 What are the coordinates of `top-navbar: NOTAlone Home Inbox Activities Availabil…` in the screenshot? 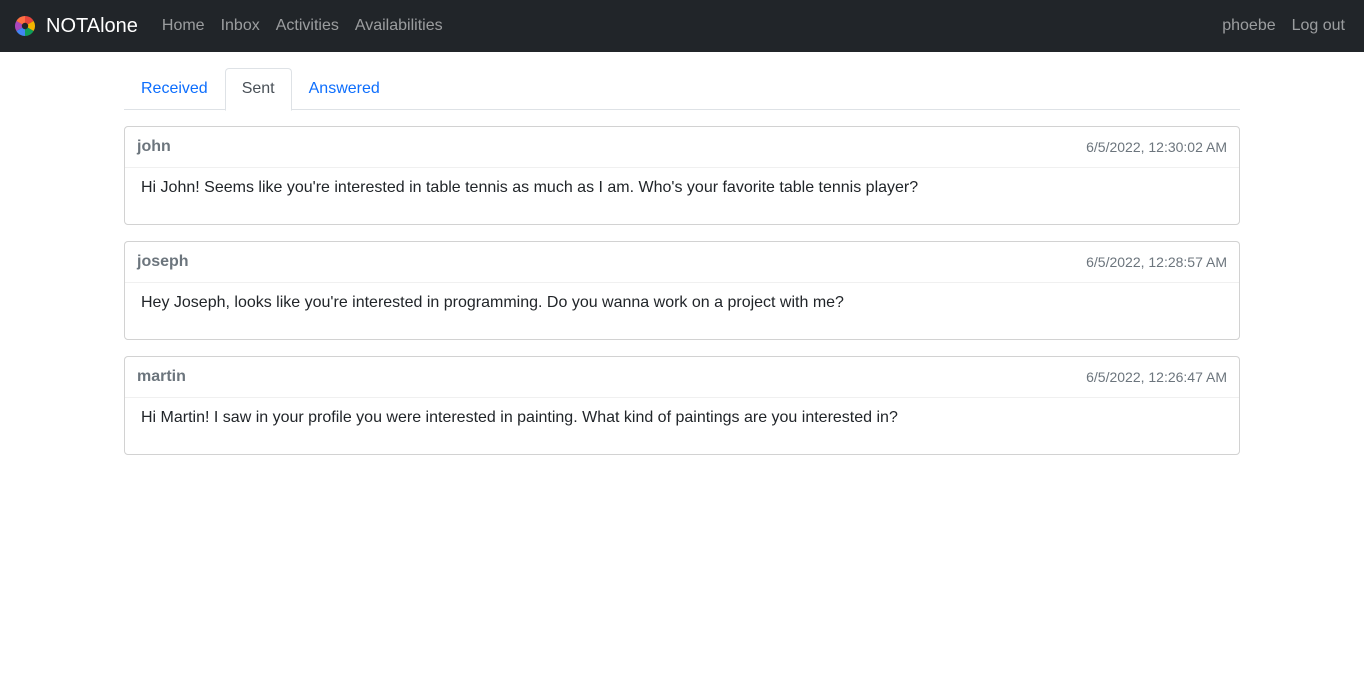 It's located at (682, 26).